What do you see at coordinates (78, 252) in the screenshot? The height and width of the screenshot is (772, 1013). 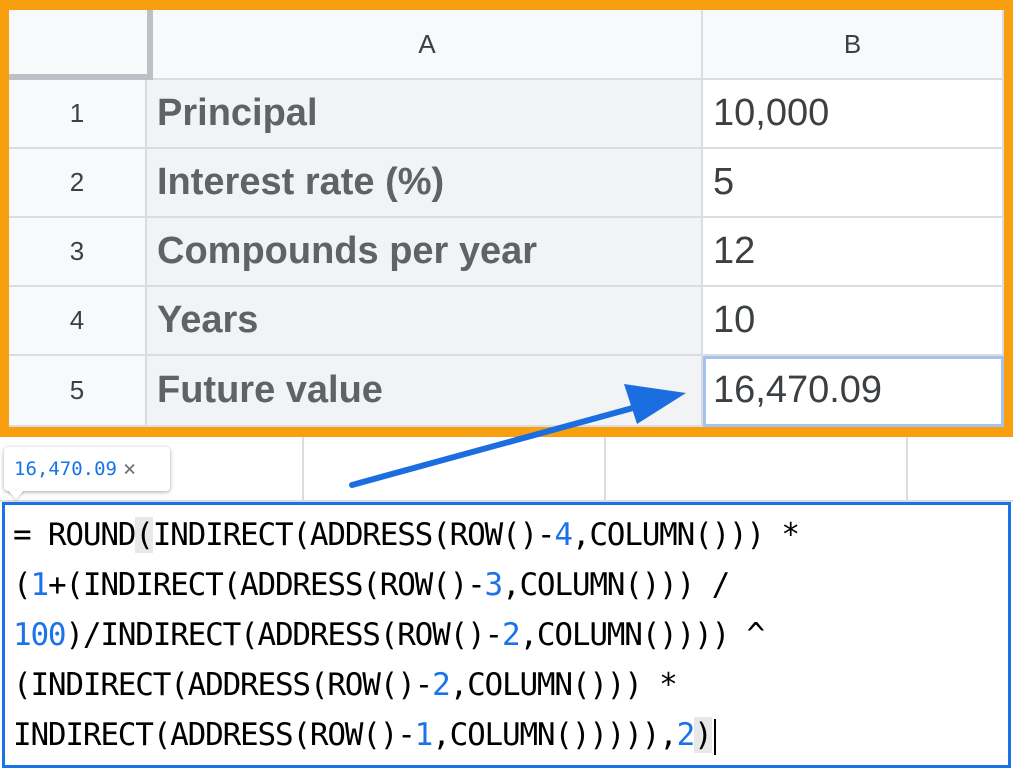 I see `row-header-3: 3` at bounding box center [78, 252].